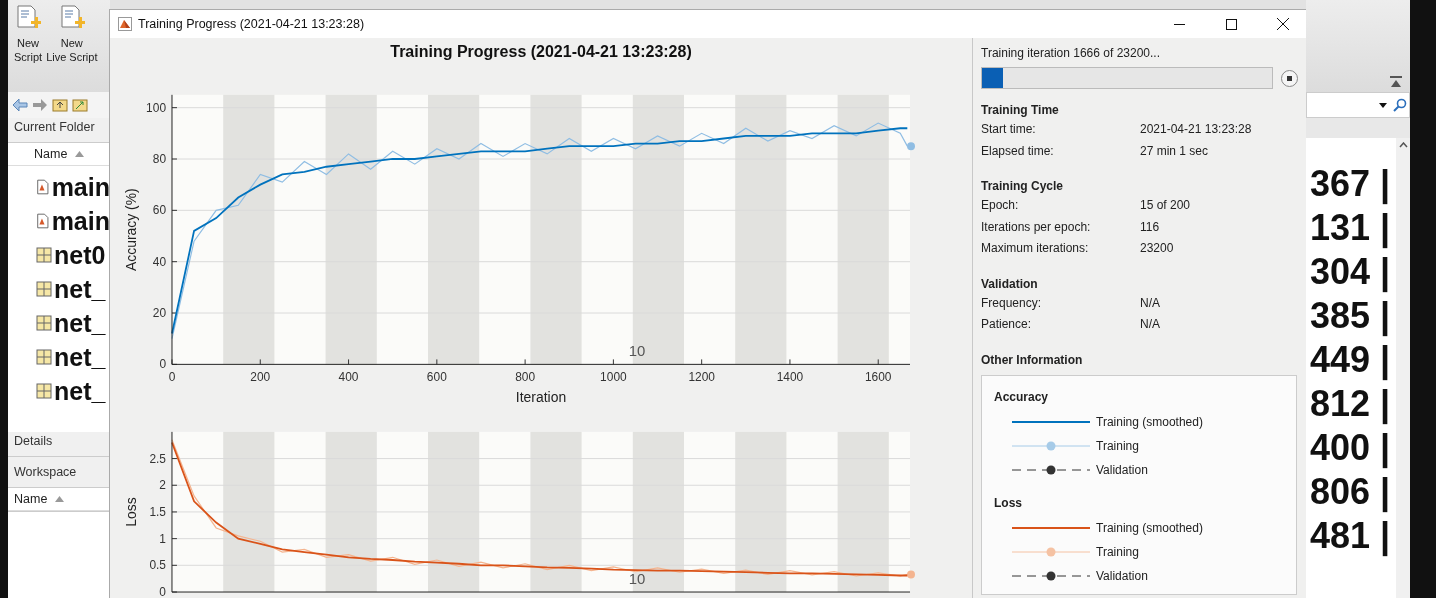 This screenshot has width=1436, height=598. Describe the element at coordinates (1022, 396) in the screenshot. I see `legend-title: Accuracy` at that location.